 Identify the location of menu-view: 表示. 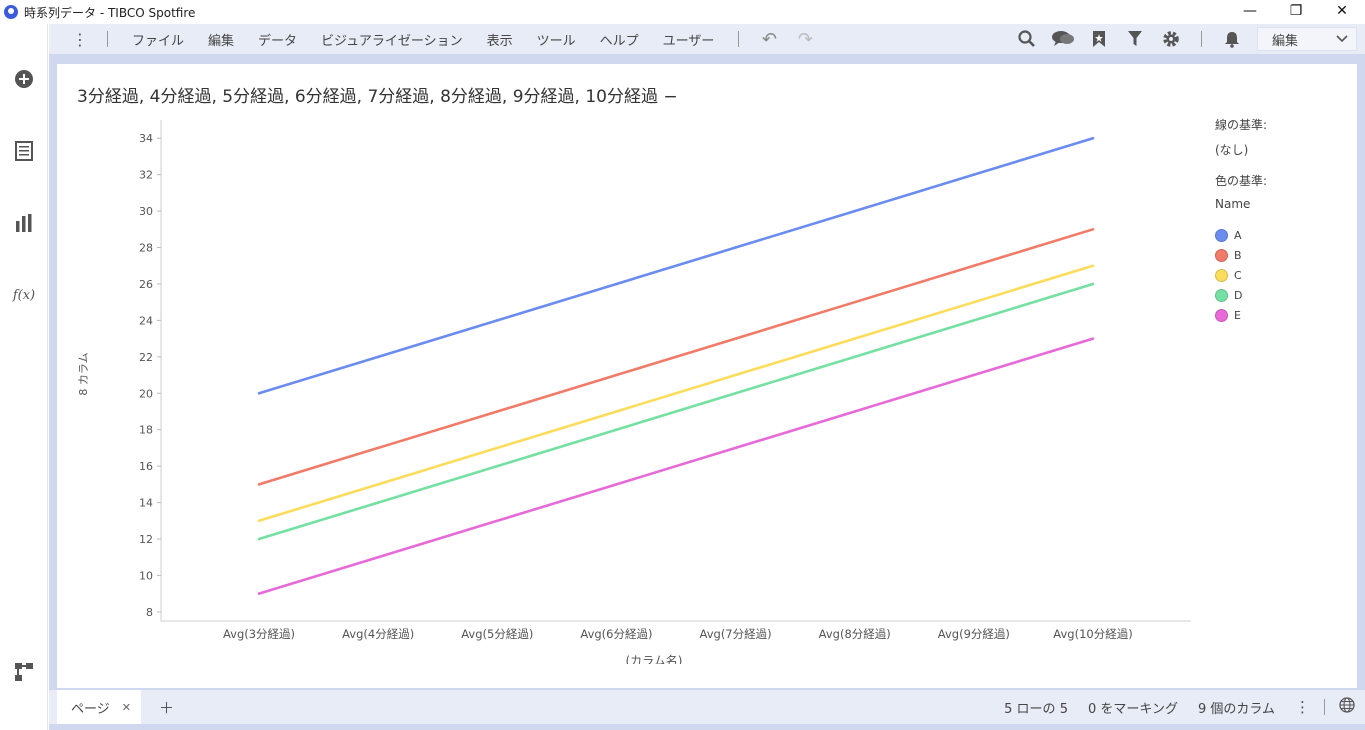
(500, 39).